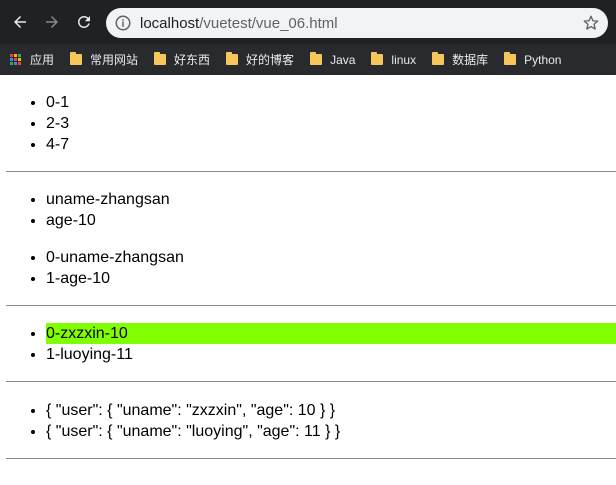  What do you see at coordinates (270, 60) in the screenshot?
I see `bookmark-label: 好的博客` at bounding box center [270, 60].